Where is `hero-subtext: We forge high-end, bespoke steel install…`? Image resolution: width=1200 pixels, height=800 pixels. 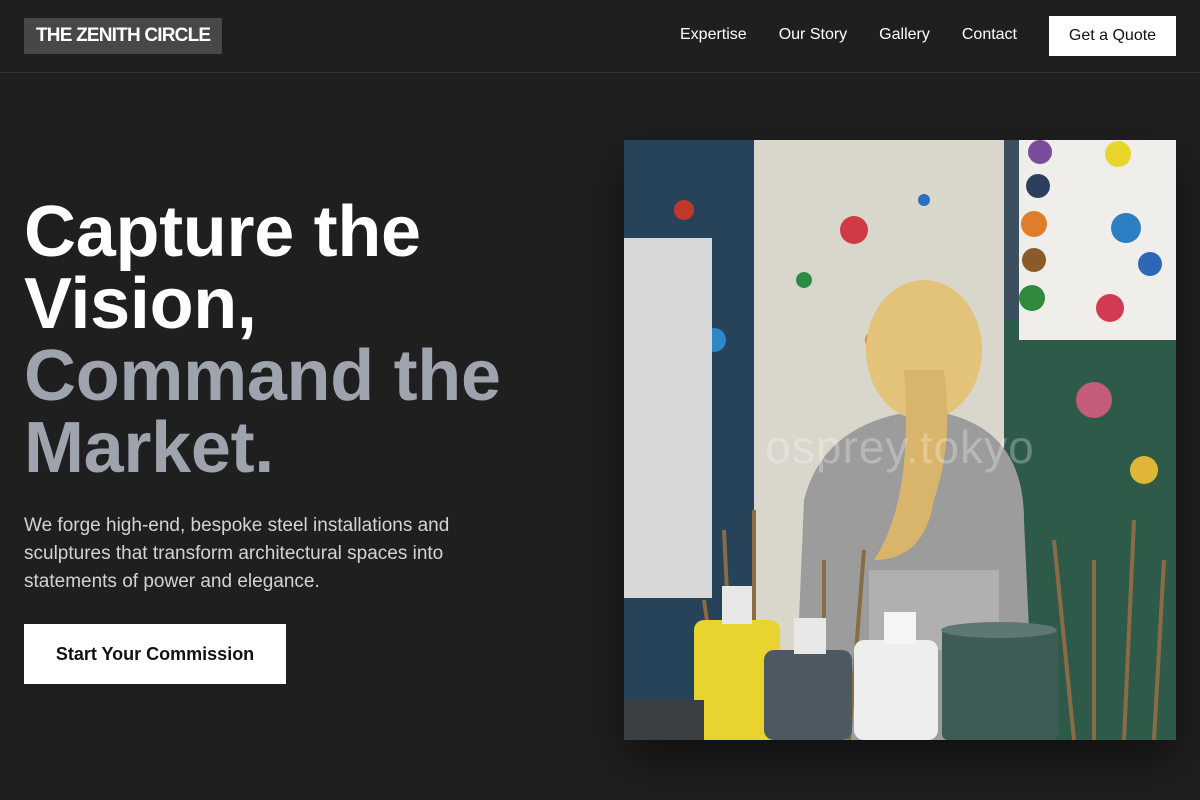
hero-subtext: We forge high-end, bespoke steel install… is located at coordinates (237, 553).